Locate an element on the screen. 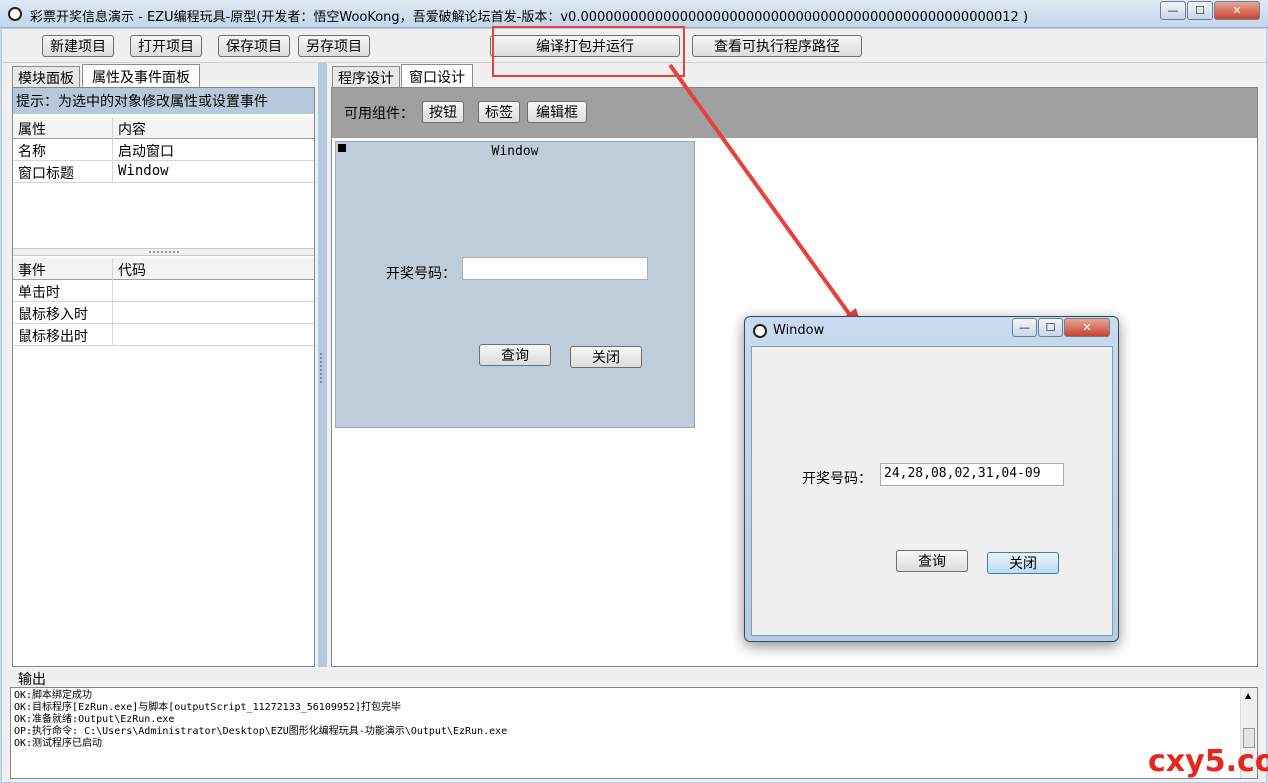 The image size is (1268, 783). save-project-button: 保存项目 is located at coordinates (254, 46).